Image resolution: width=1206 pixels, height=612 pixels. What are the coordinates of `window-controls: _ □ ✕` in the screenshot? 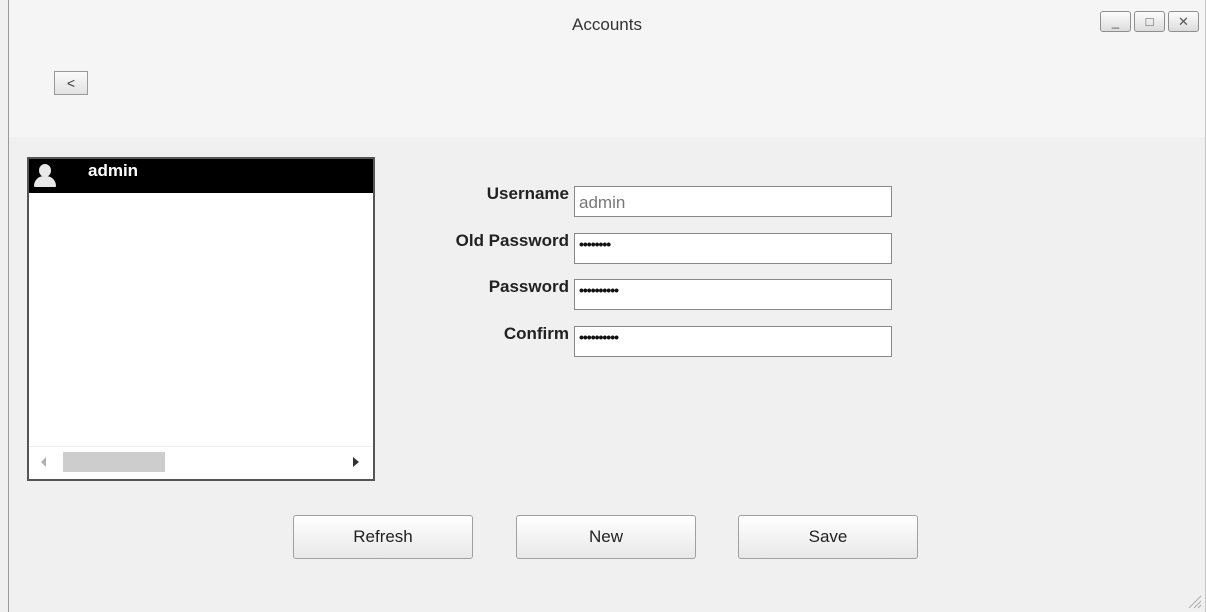 It's located at (1149, 21).